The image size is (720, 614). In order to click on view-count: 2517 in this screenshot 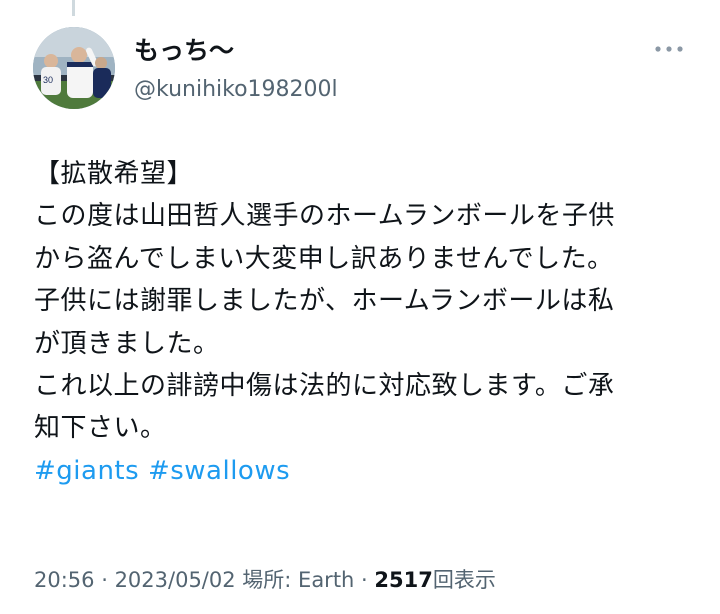, I will do `click(403, 580)`.